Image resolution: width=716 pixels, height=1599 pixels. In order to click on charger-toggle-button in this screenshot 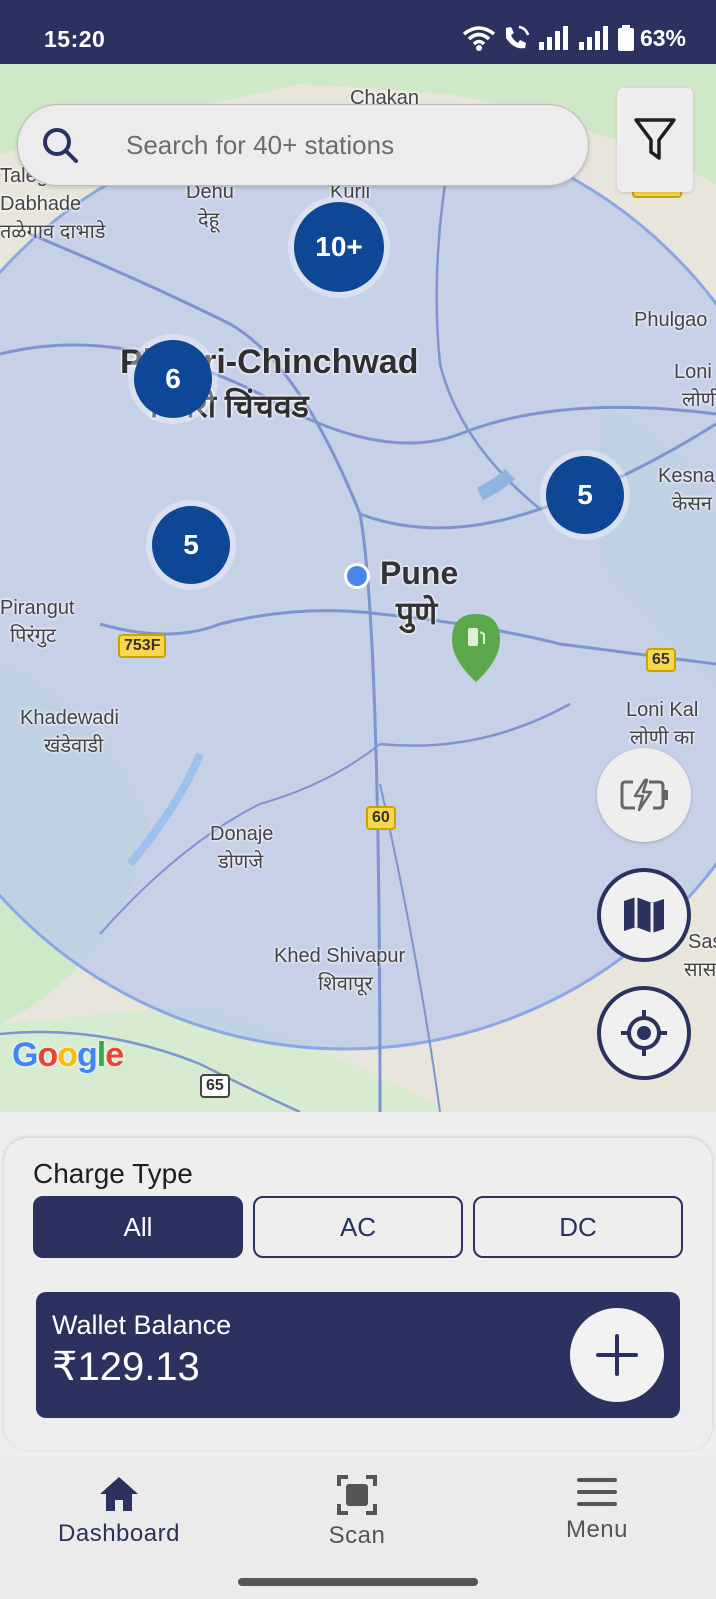, I will do `click(644, 795)`.